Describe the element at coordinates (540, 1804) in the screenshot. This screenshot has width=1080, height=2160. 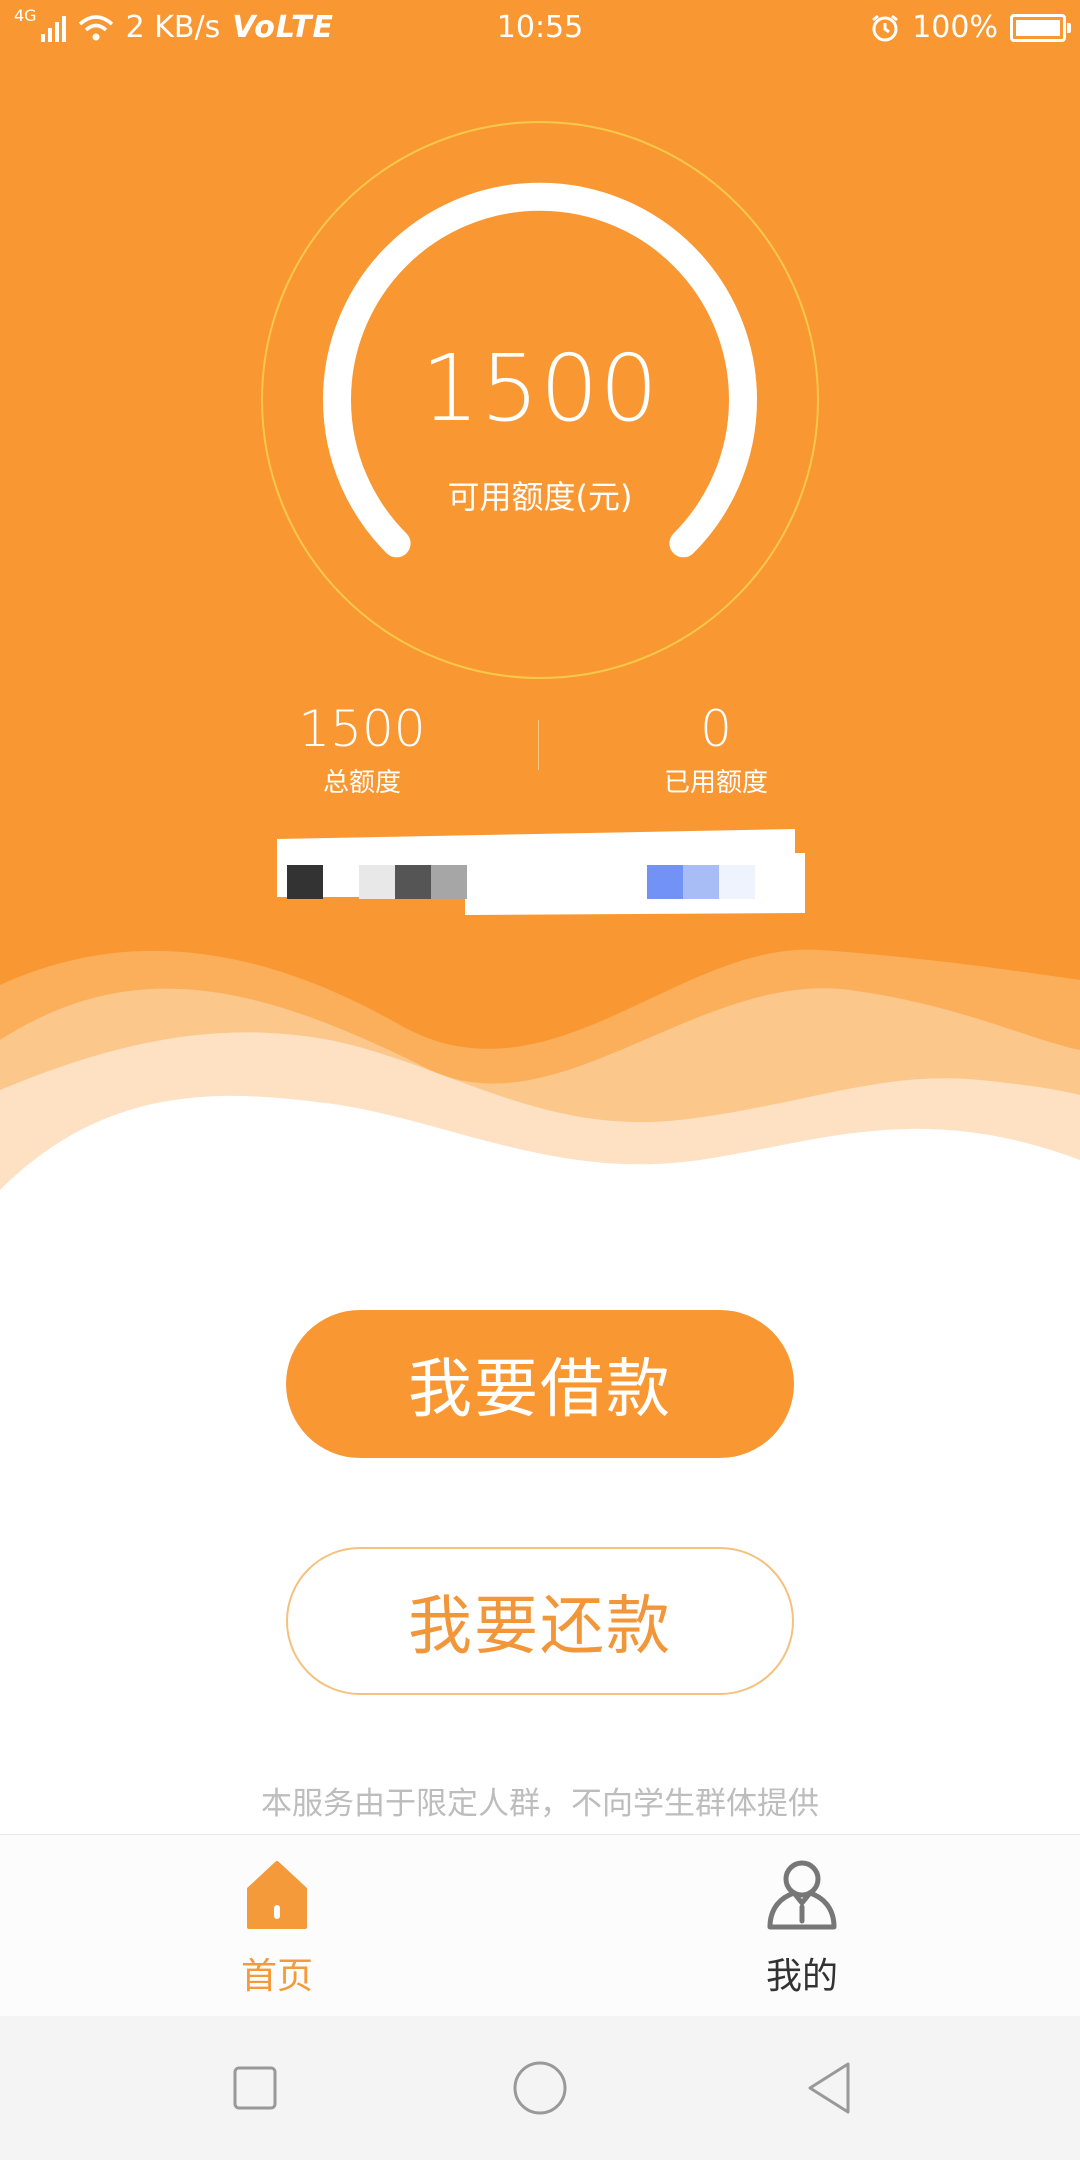
I see `service-notice: 本服务由于限定人群，不向学生群体提供` at that location.